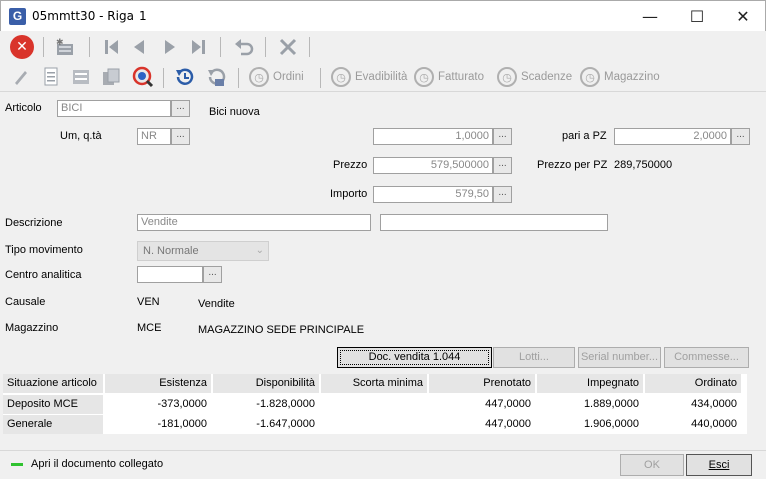 The height and width of the screenshot is (479, 766). What do you see at coordinates (590, 77) in the screenshot?
I see `magazzino-icon: ◷` at bounding box center [590, 77].